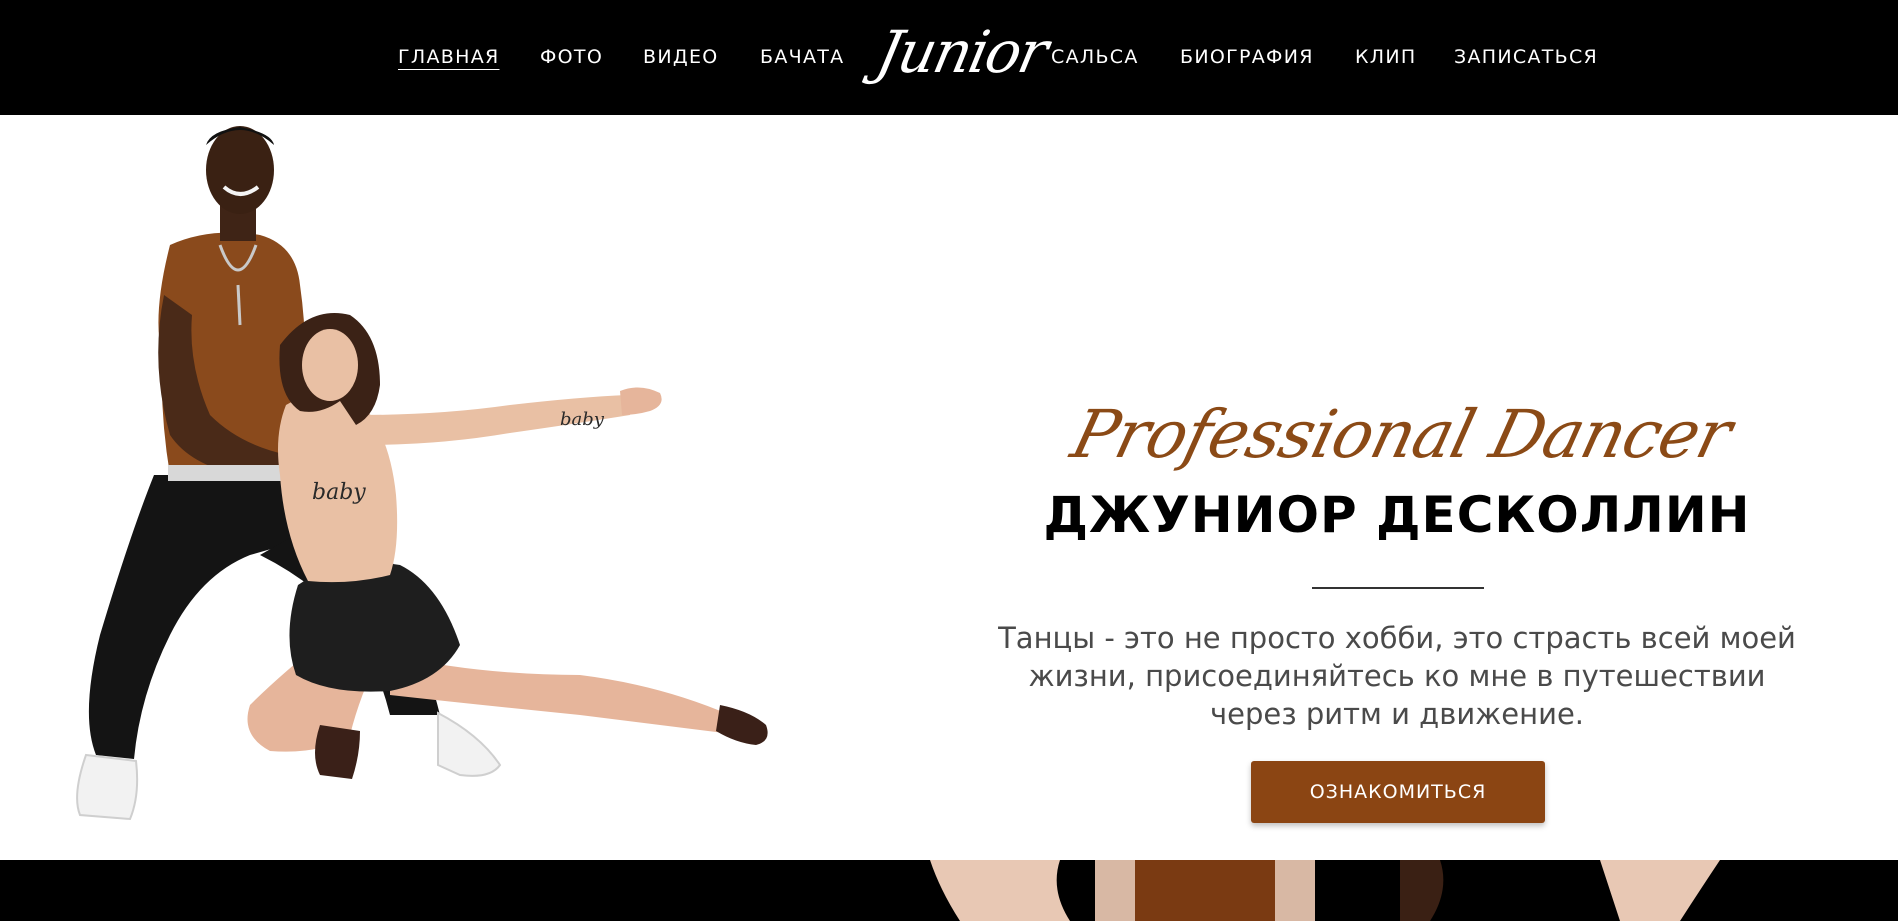  I want to click on nav-item-salsa: САЛЬСА, so click(1095, 57).